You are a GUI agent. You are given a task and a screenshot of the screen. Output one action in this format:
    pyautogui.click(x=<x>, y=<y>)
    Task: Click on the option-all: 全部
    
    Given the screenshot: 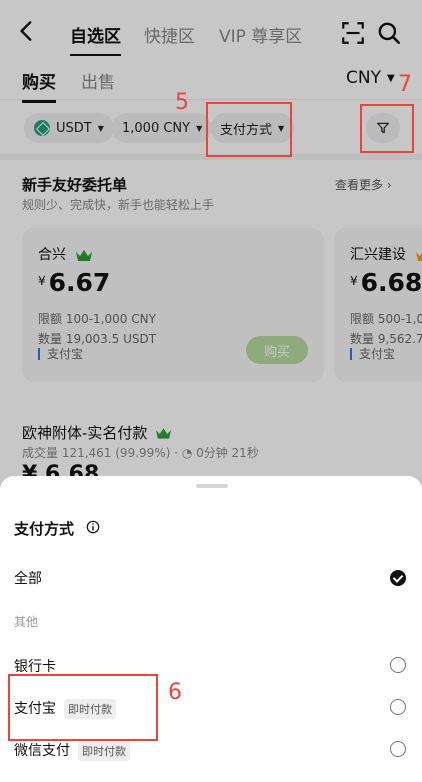 What is the action you would take?
    pyautogui.click(x=28, y=578)
    